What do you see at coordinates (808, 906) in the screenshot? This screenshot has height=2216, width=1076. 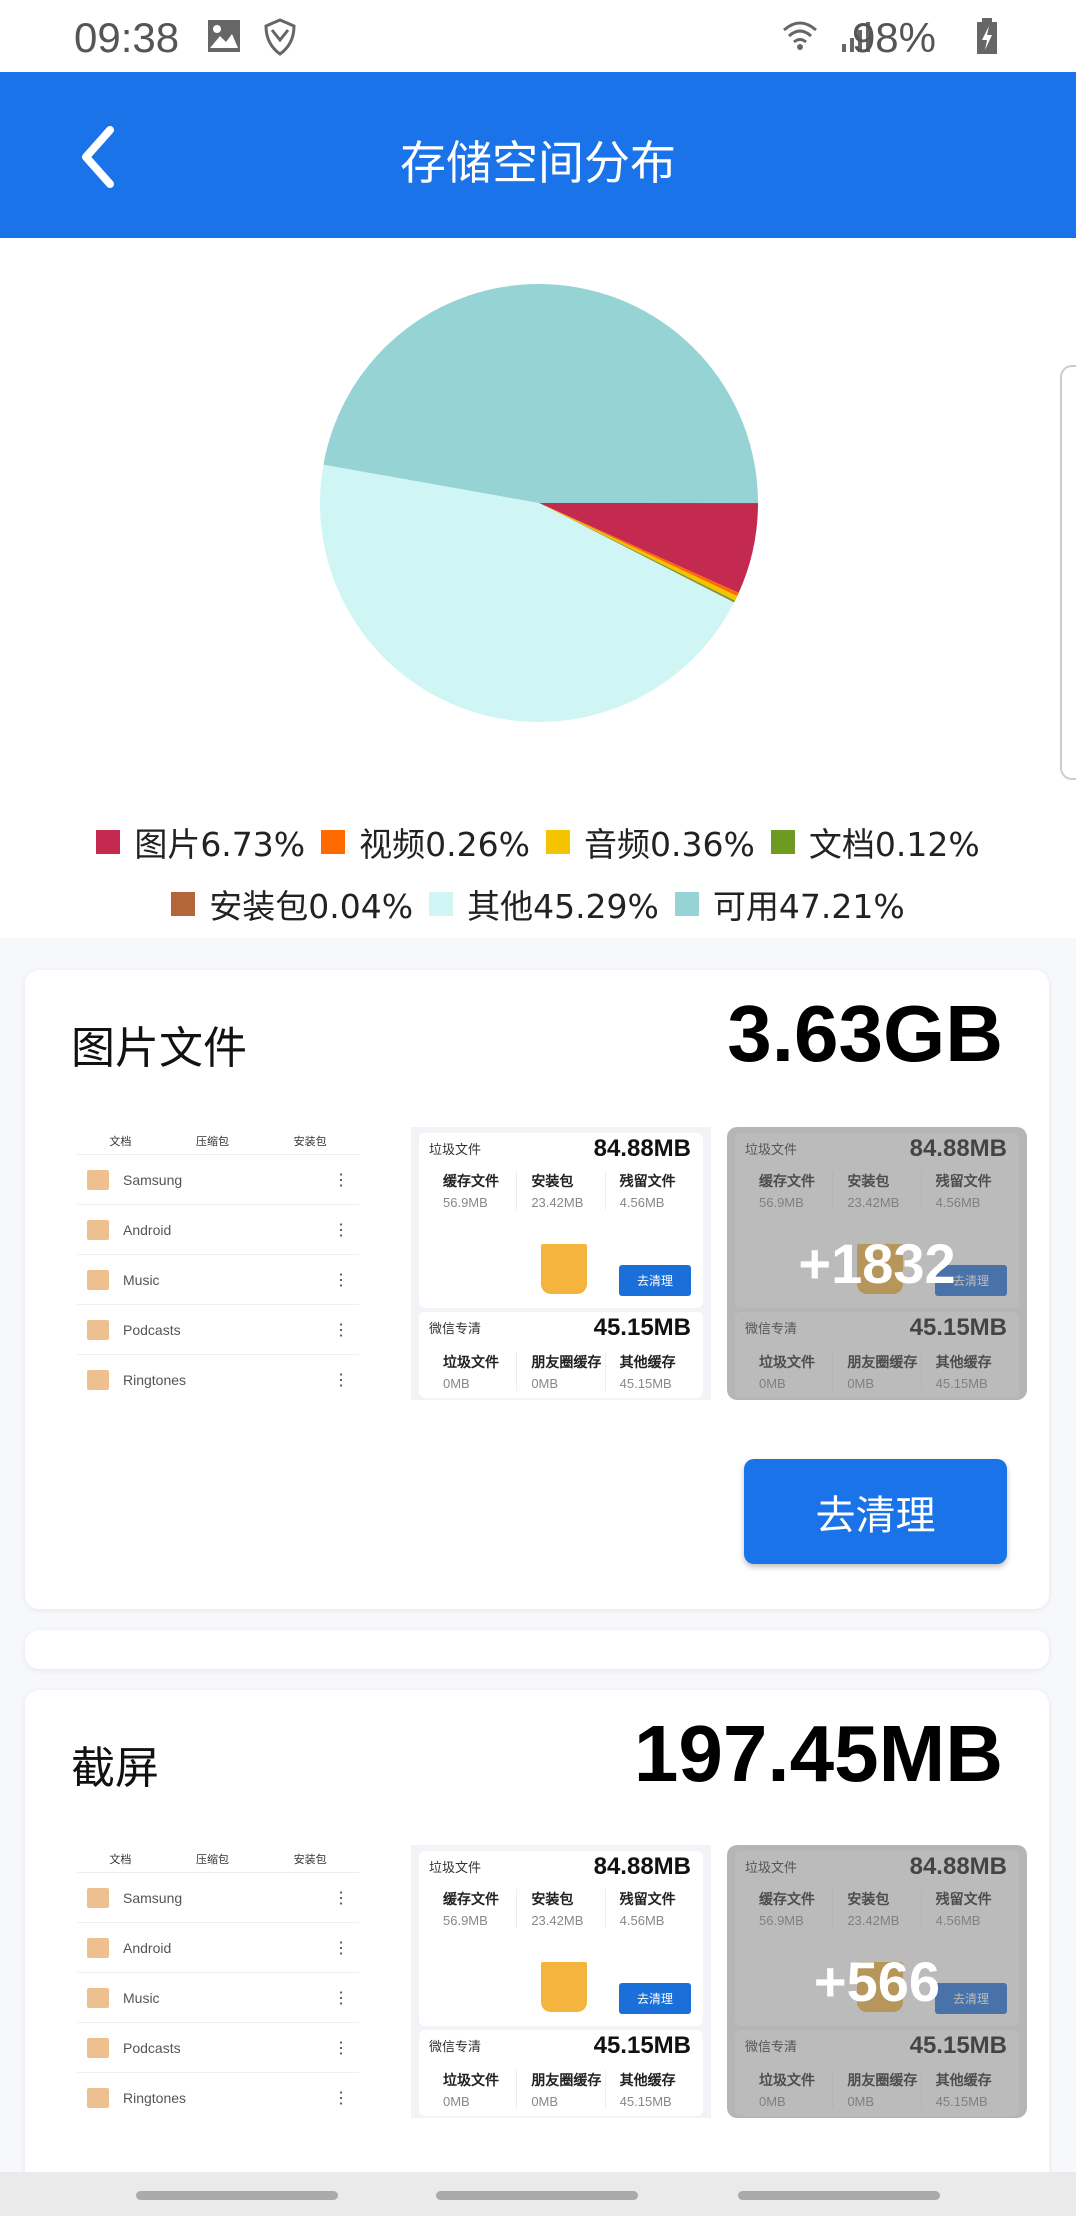 I see `legend-label: 可用47.21%` at bounding box center [808, 906].